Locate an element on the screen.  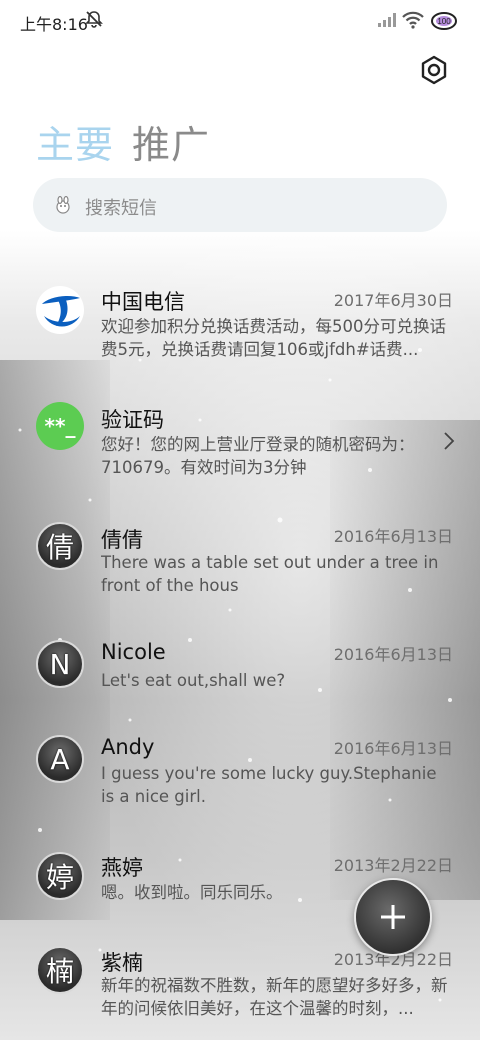
cellular-signal-icon is located at coordinates (387, 20).